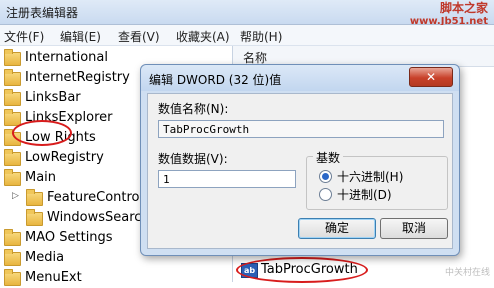 The height and width of the screenshot is (288, 494). I want to click on value-name-label: 数值名称(N):, so click(193, 109).